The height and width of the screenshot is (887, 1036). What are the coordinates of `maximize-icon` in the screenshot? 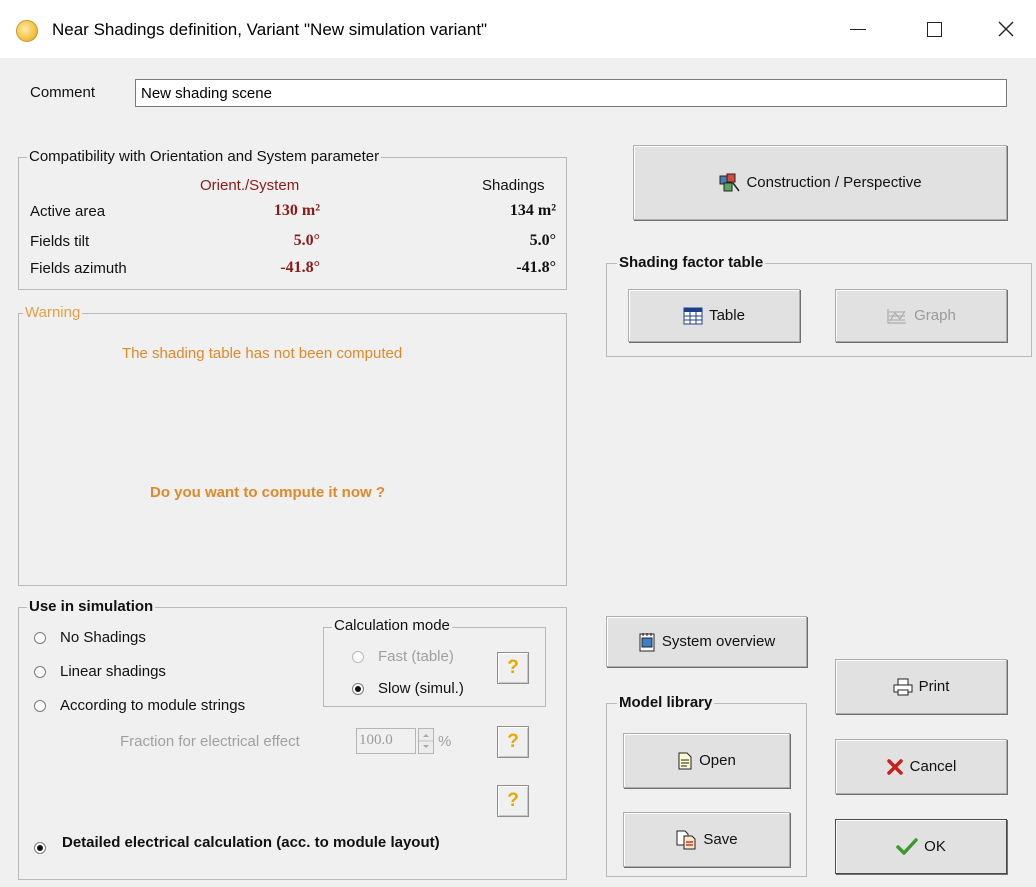 It's located at (934, 29).